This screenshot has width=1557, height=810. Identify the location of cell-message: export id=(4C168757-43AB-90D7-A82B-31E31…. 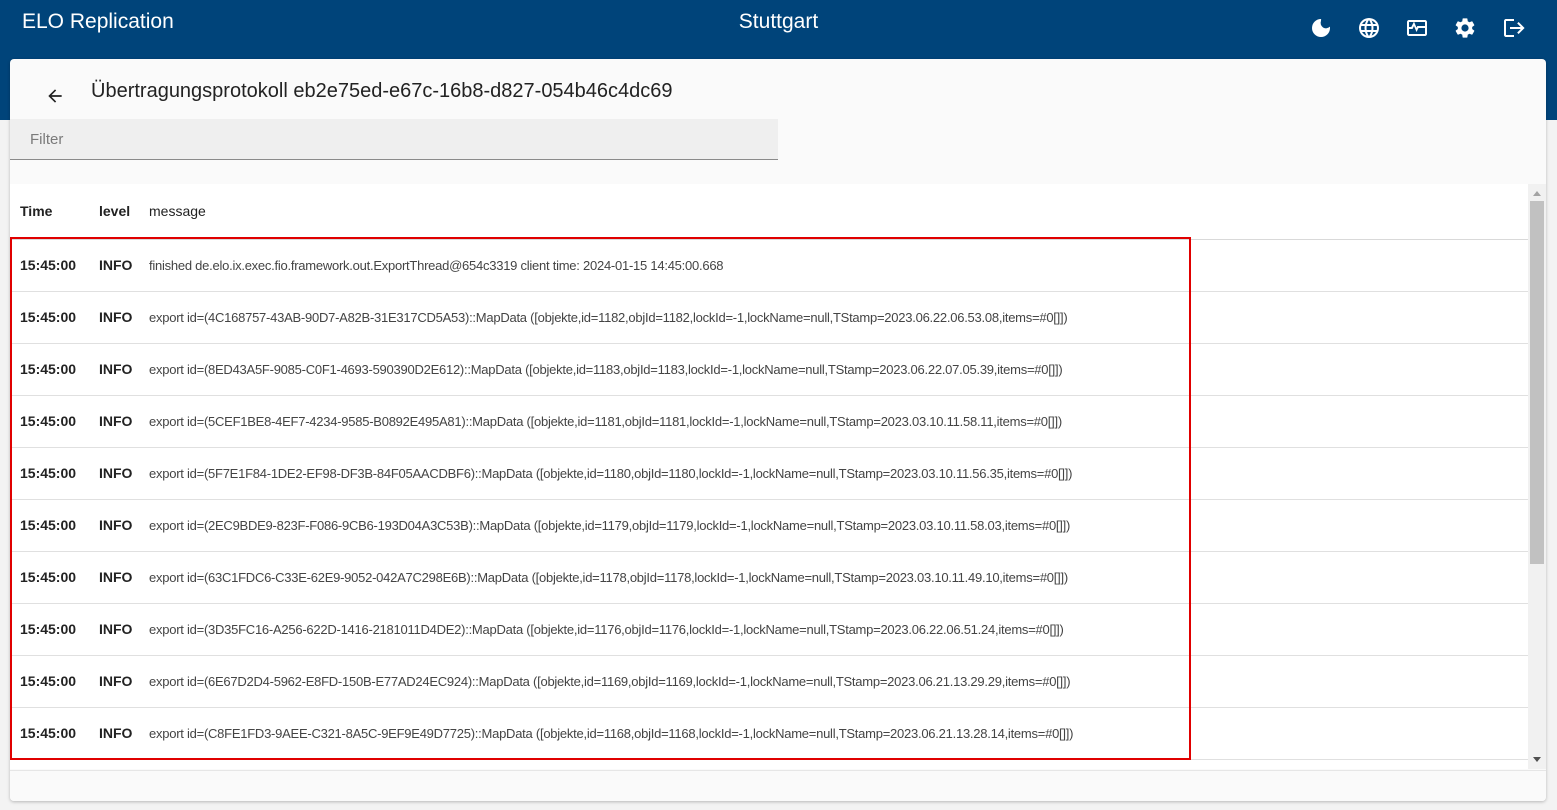
(837, 317).